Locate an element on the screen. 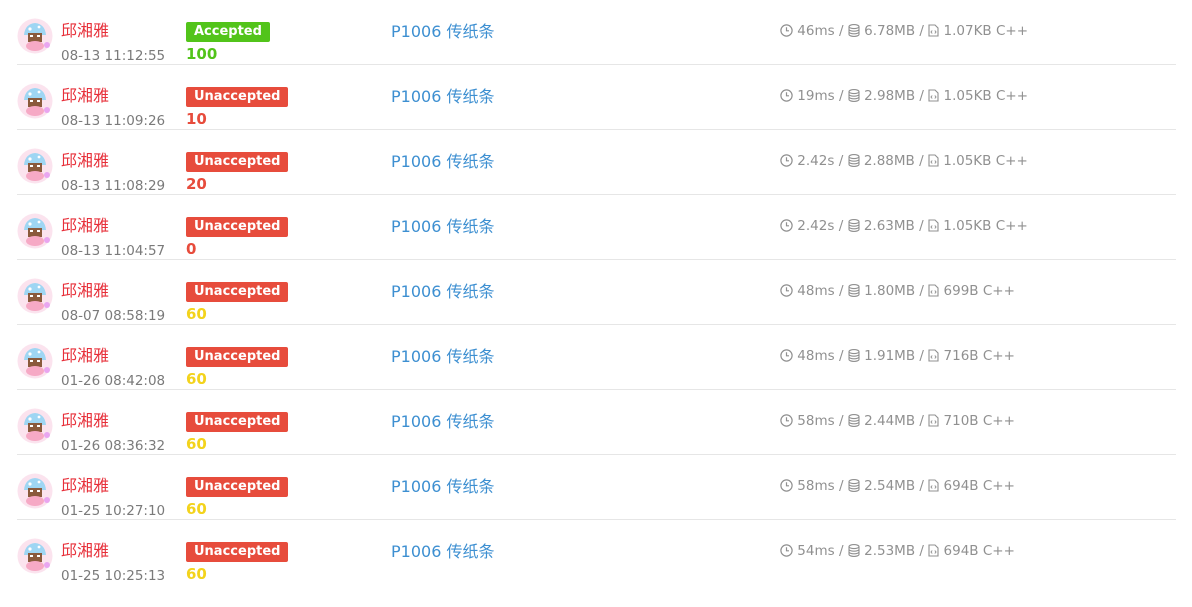 Image resolution: width=1192 pixels, height=607 pixels. memory-value: 1.80MB is located at coordinates (890, 291).